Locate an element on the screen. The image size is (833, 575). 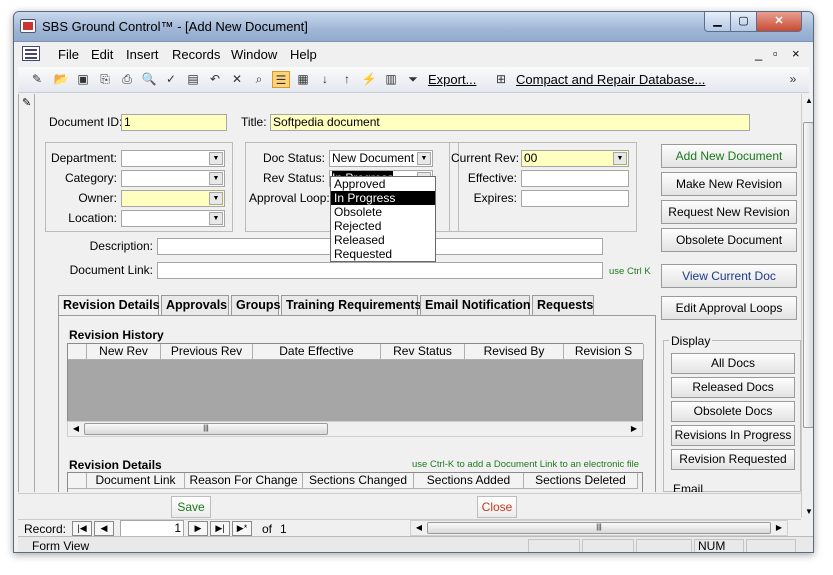
last-record-button: ▶| is located at coordinates (220, 528).